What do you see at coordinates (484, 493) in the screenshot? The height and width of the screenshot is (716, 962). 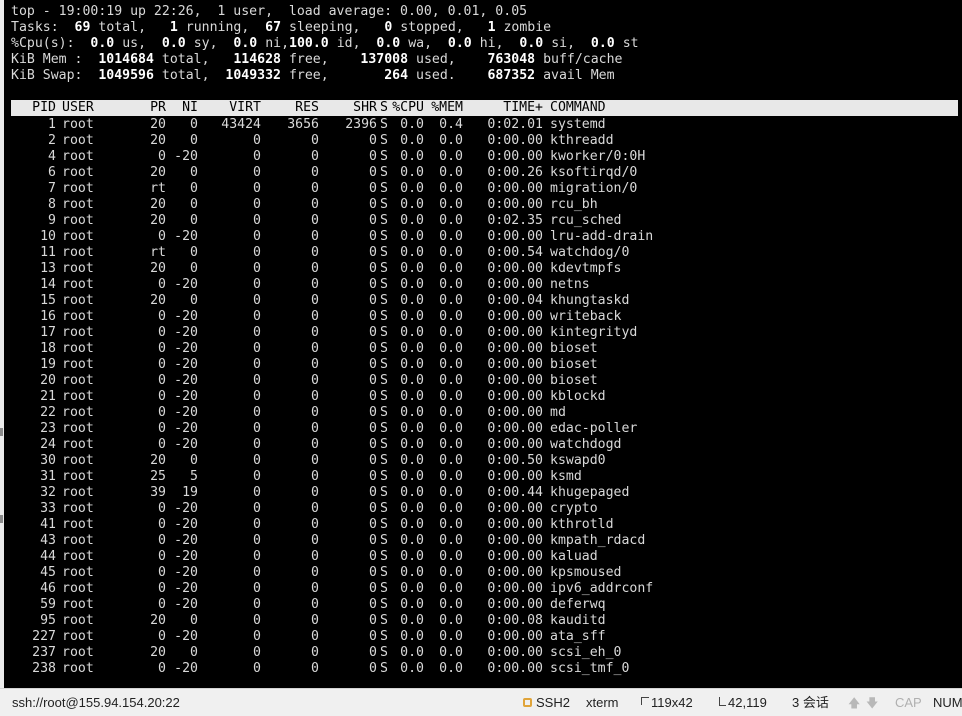 I see `table-row: 32 root 39 19 0 0 0 S 0.0 0.0 0:00.44 khugepaged` at bounding box center [484, 493].